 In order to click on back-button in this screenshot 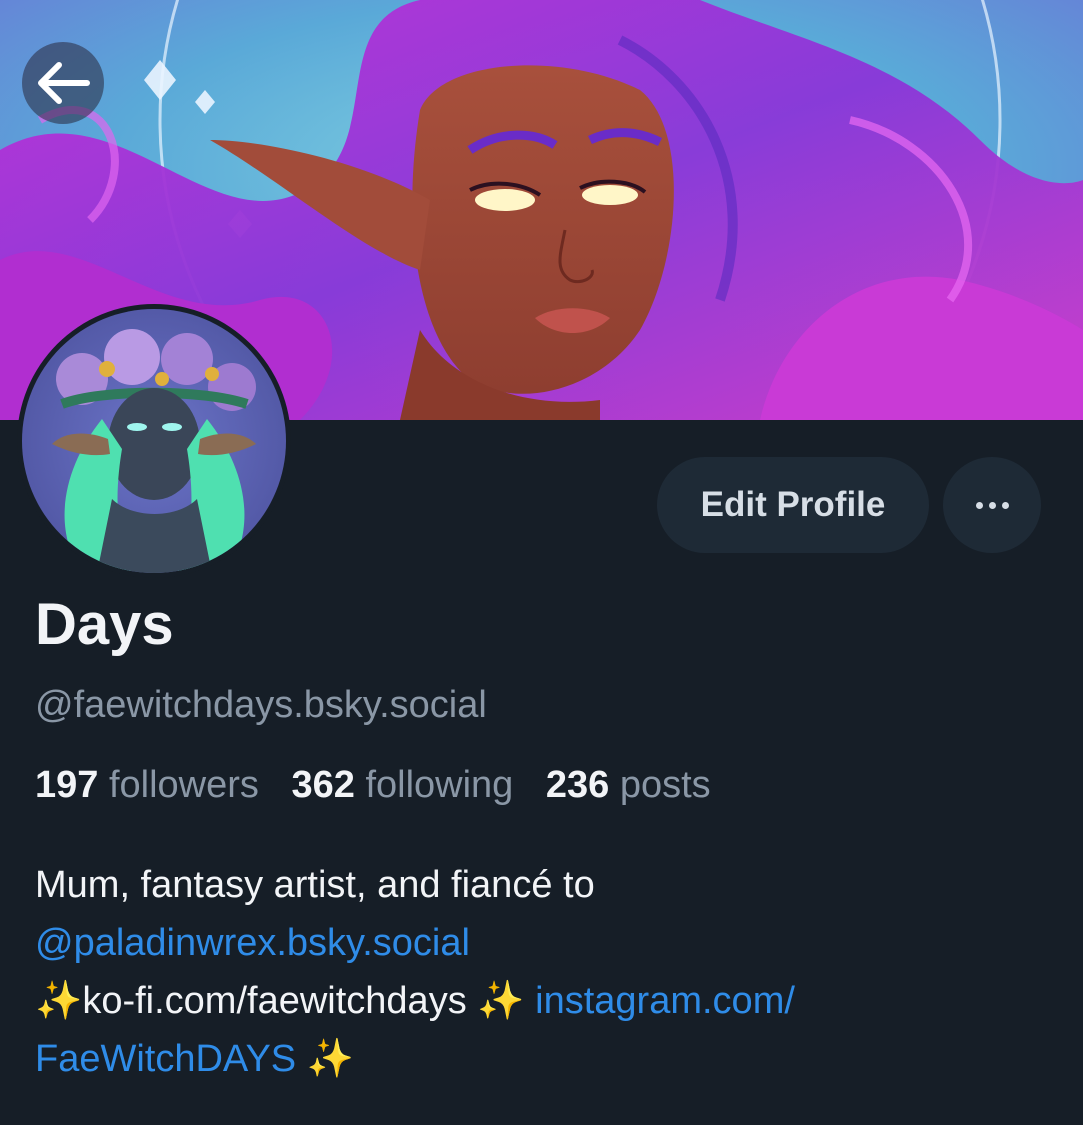, I will do `click(63, 83)`.